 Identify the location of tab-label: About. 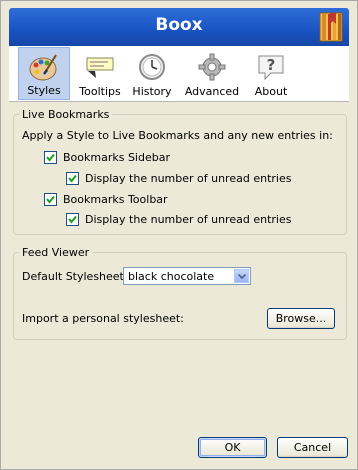
(271, 91).